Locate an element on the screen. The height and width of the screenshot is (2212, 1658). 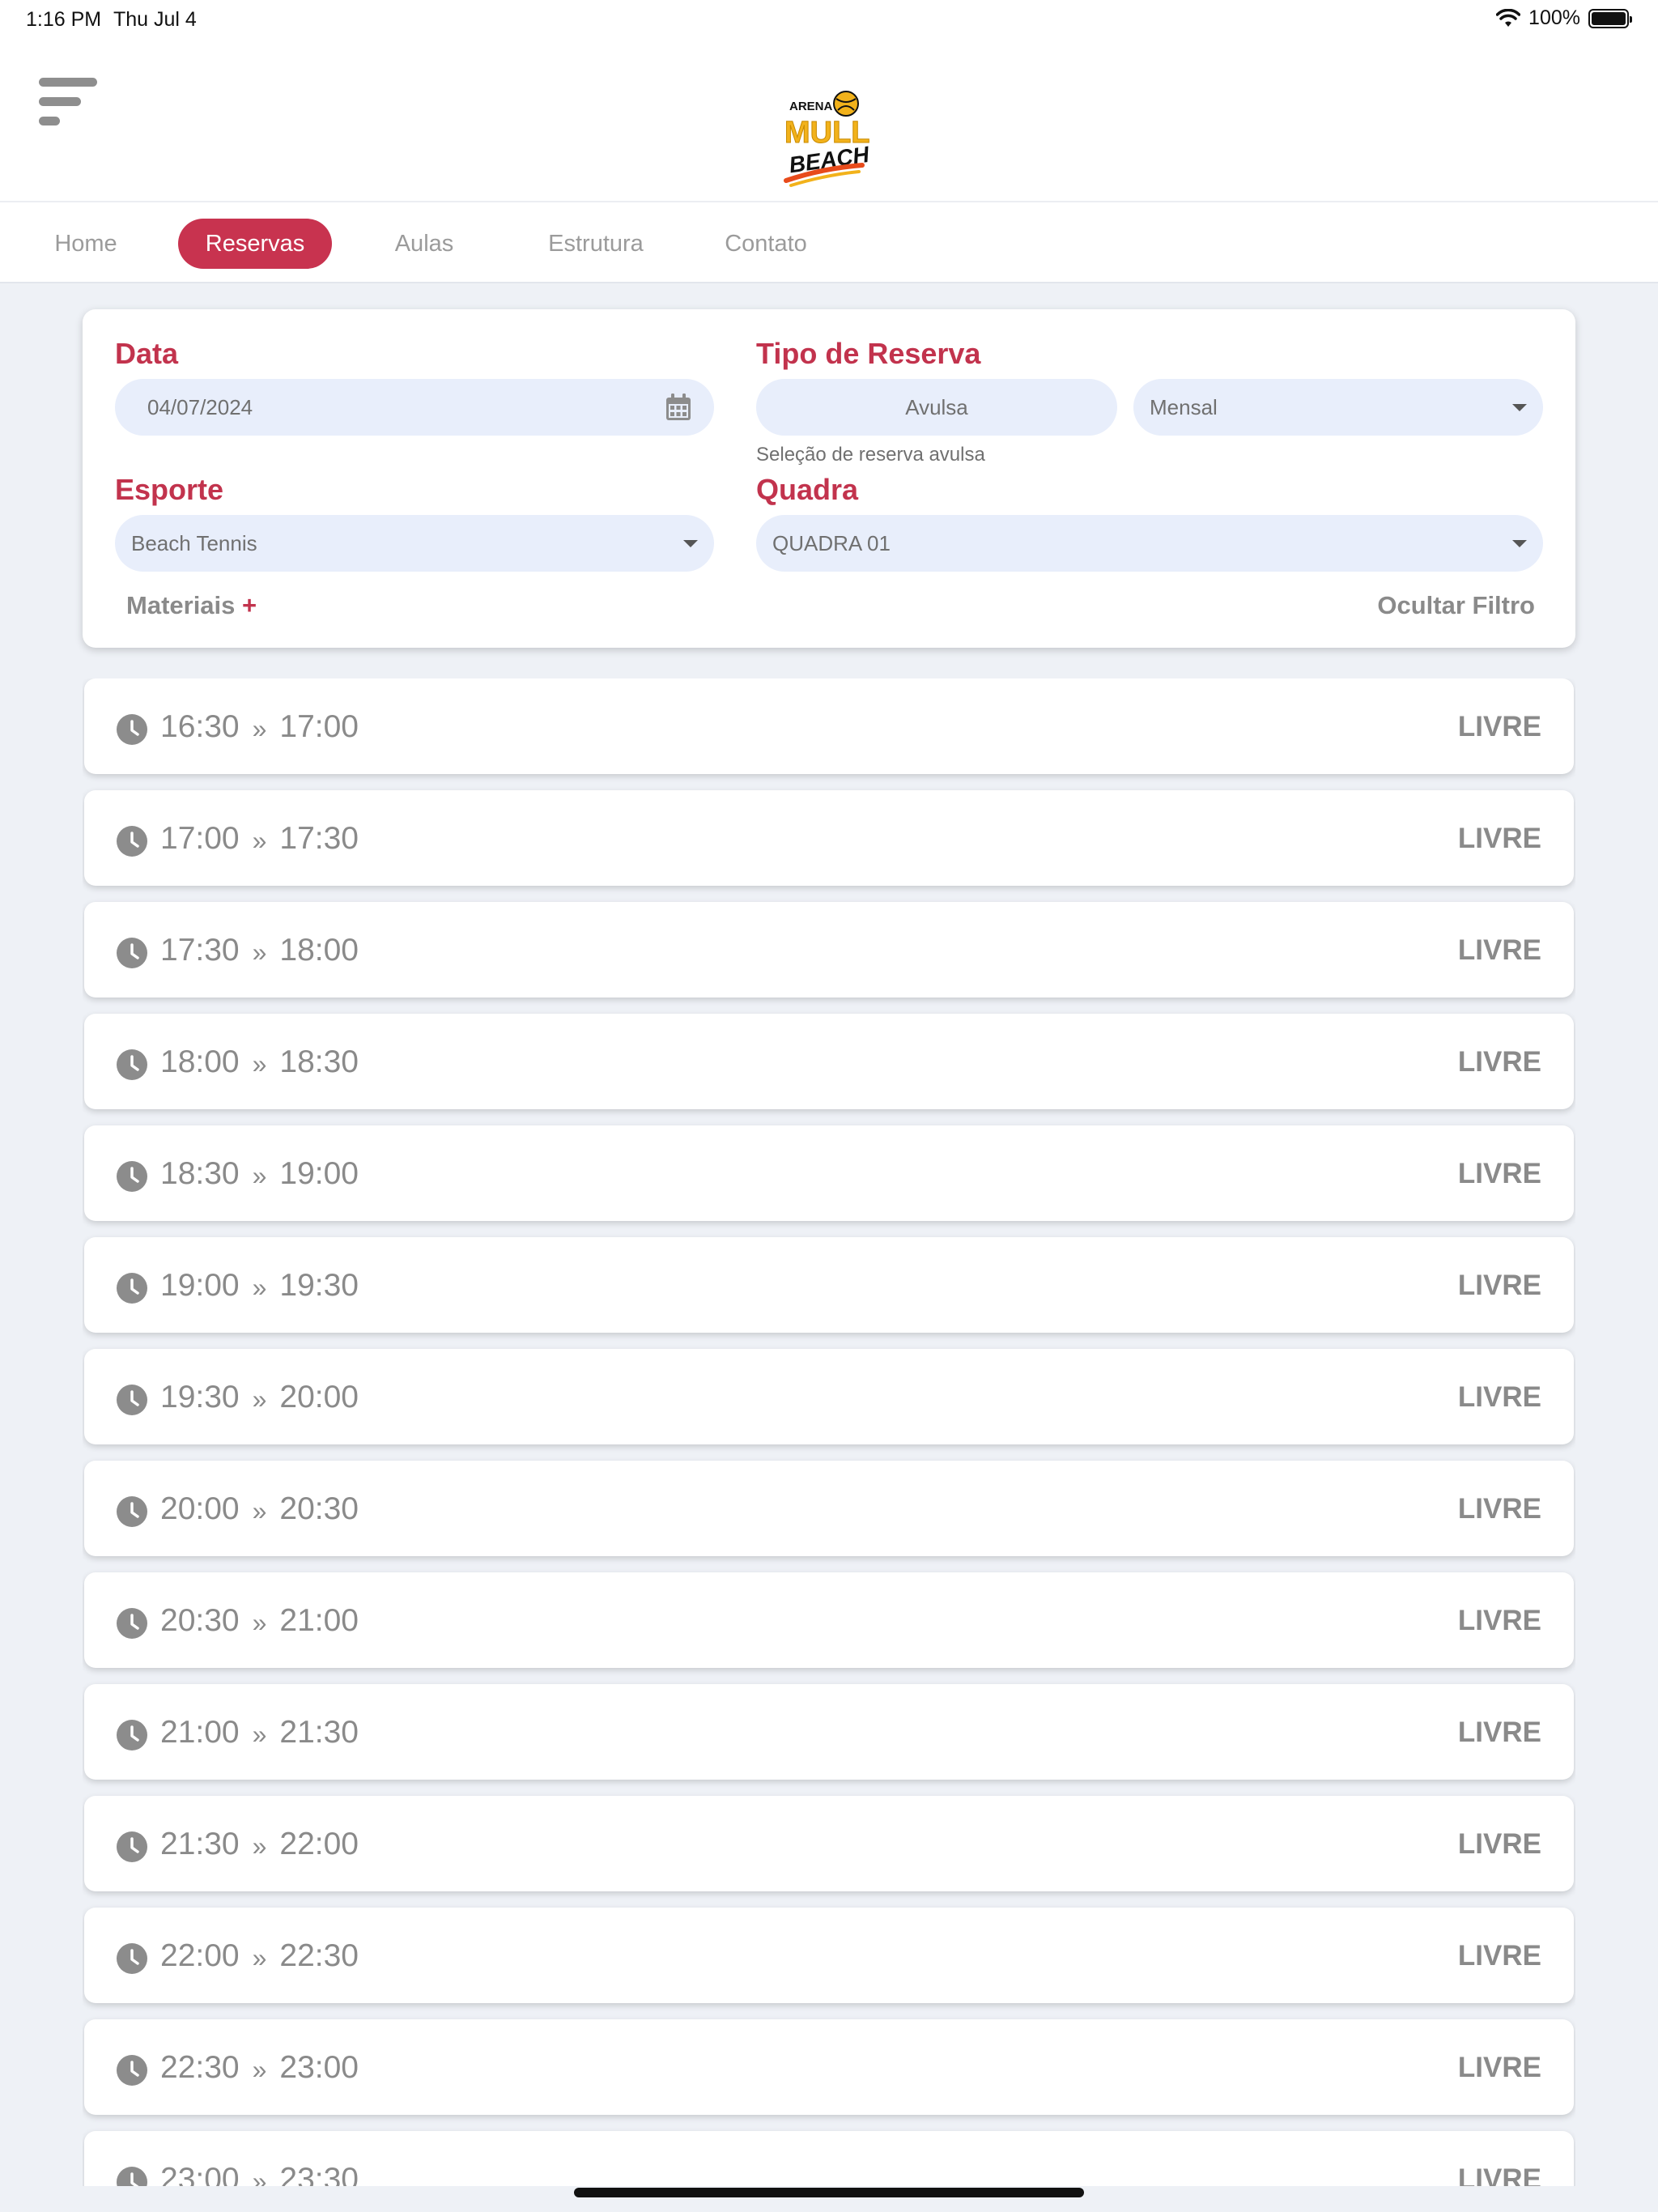
slot-end-time: 21:00 is located at coordinates (319, 1621).